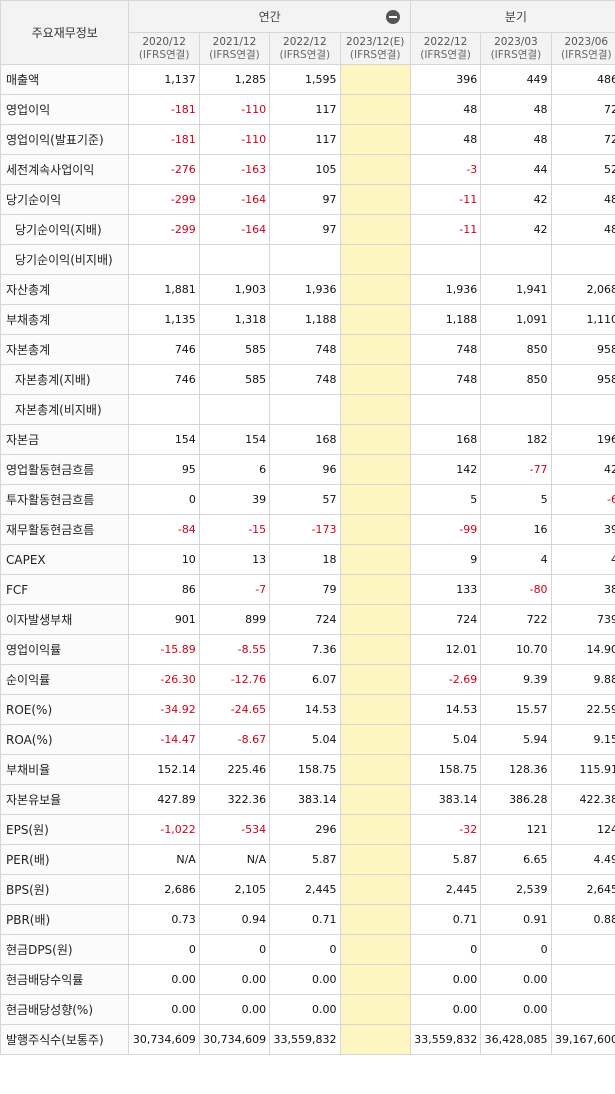  Describe the element at coordinates (65, 739) in the screenshot. I see `row-label: ROA(%)` at that location.